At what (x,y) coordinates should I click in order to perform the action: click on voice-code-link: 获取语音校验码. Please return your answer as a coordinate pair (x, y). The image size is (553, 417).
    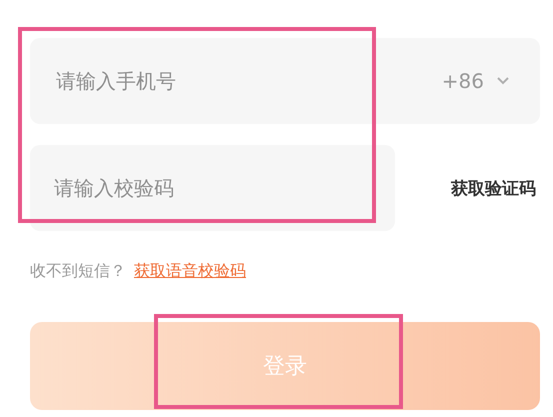
    Looking at the image, I should click on (190, 271).